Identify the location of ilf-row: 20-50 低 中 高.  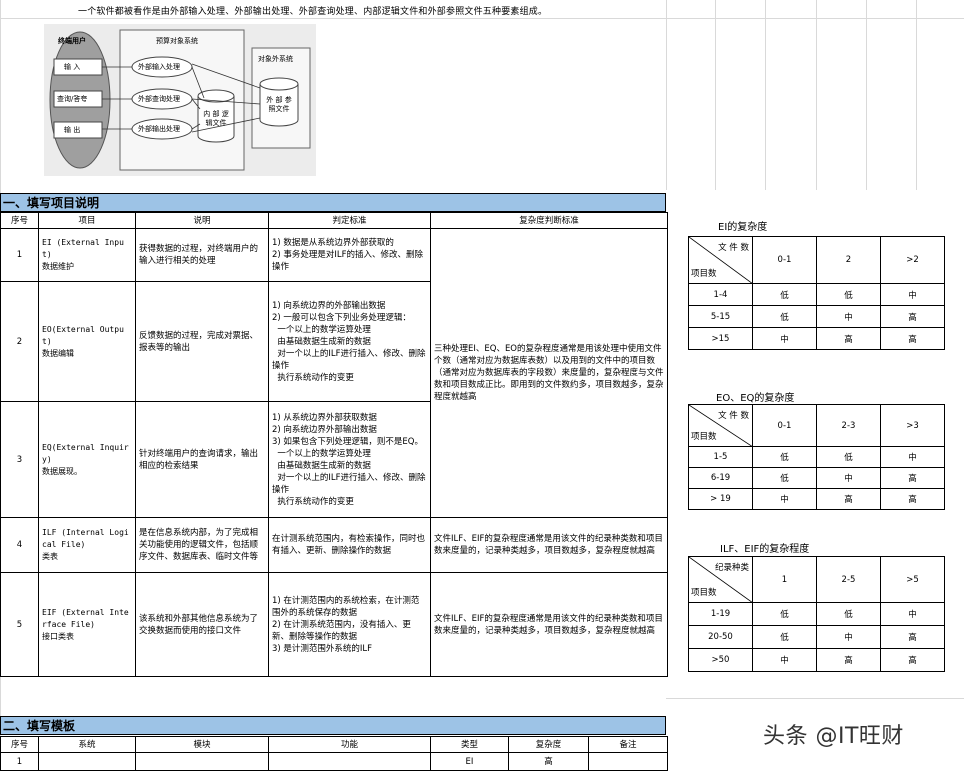
(816, 637).